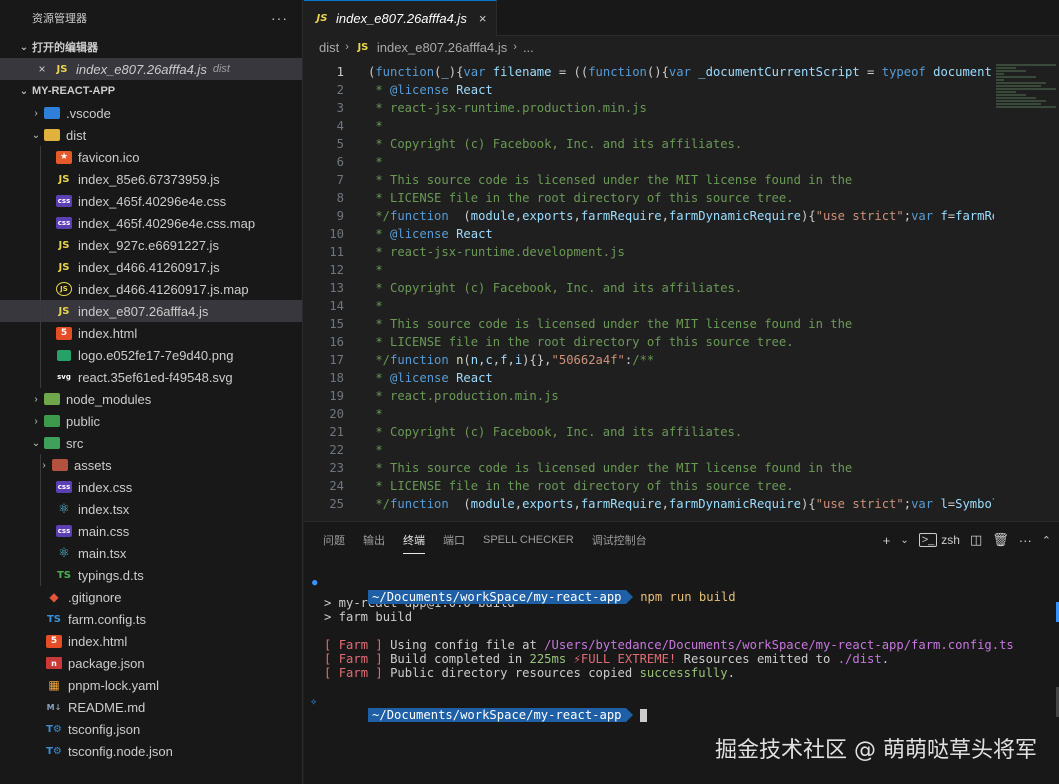 Image resolution: width=1059 pixels, height=784 pixels. What do you see at coordinates (757, 659) in the screenshot?
I see `terminal-text: Resources emitted to` at bounding box center [757, 659].